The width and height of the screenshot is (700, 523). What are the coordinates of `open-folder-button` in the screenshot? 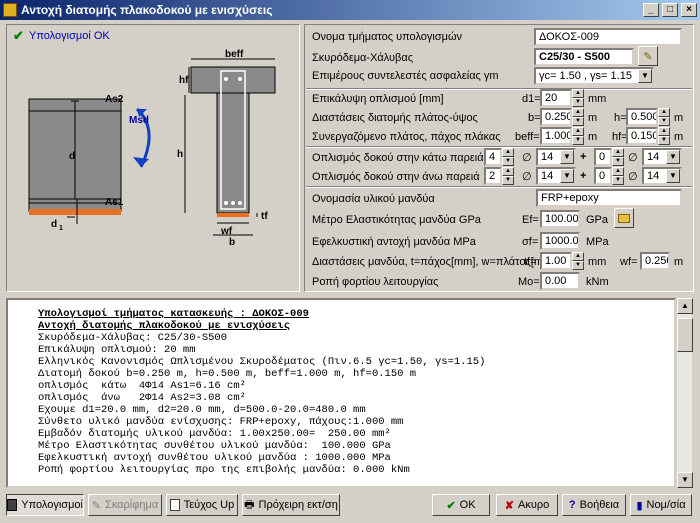 It's located at (624, 218).